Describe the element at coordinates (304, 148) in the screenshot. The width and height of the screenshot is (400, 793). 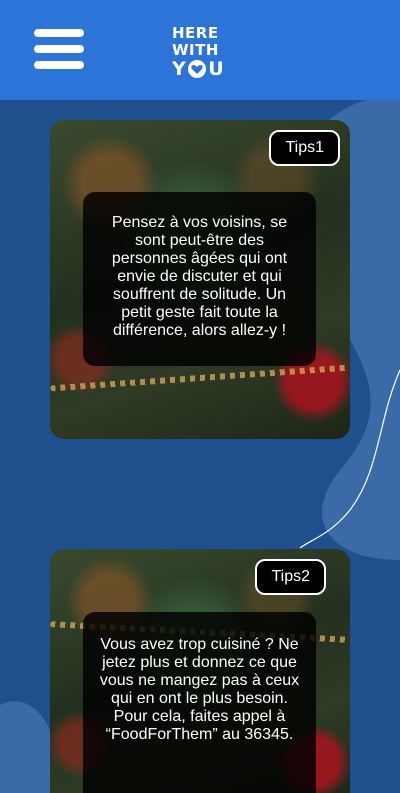
I see `tip-badge-1: Tips1` at that location.